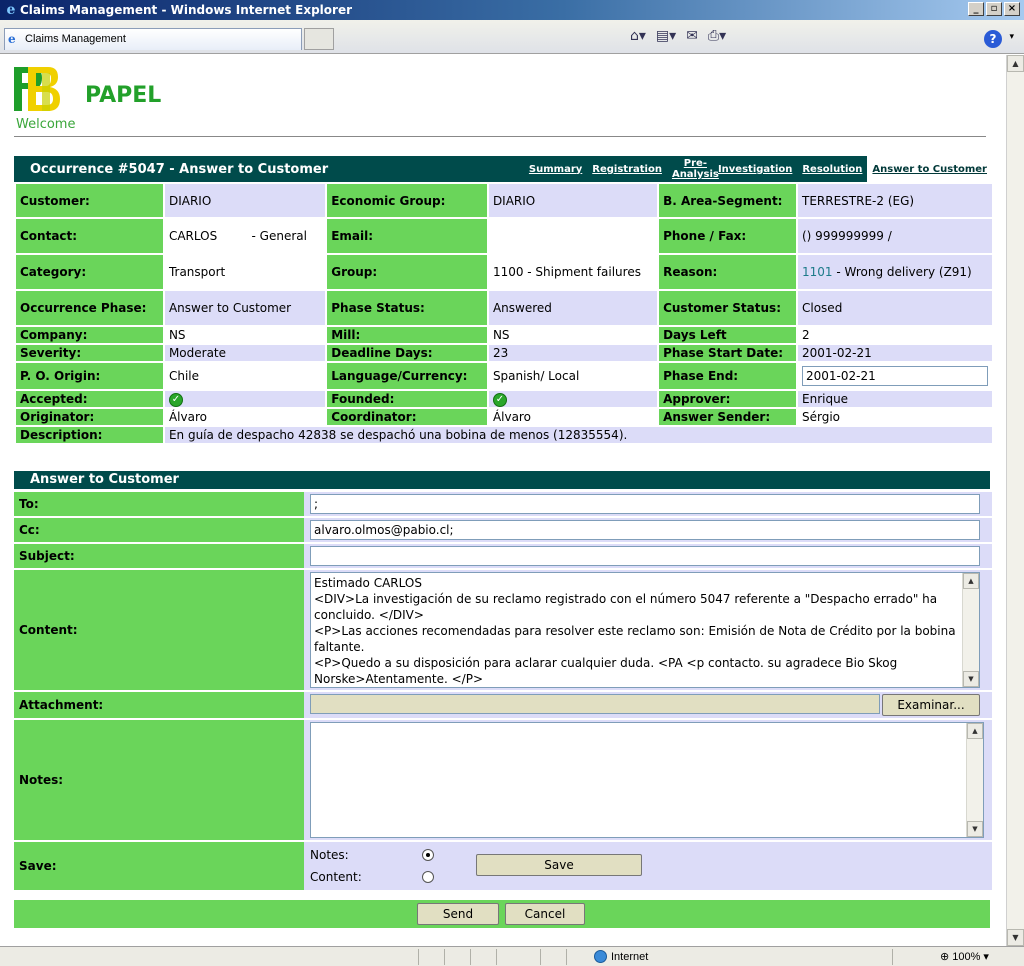 Image resolution: width=1024 pixels, height=966 pixels. I want to click on radio-notes, so click(428, 855).